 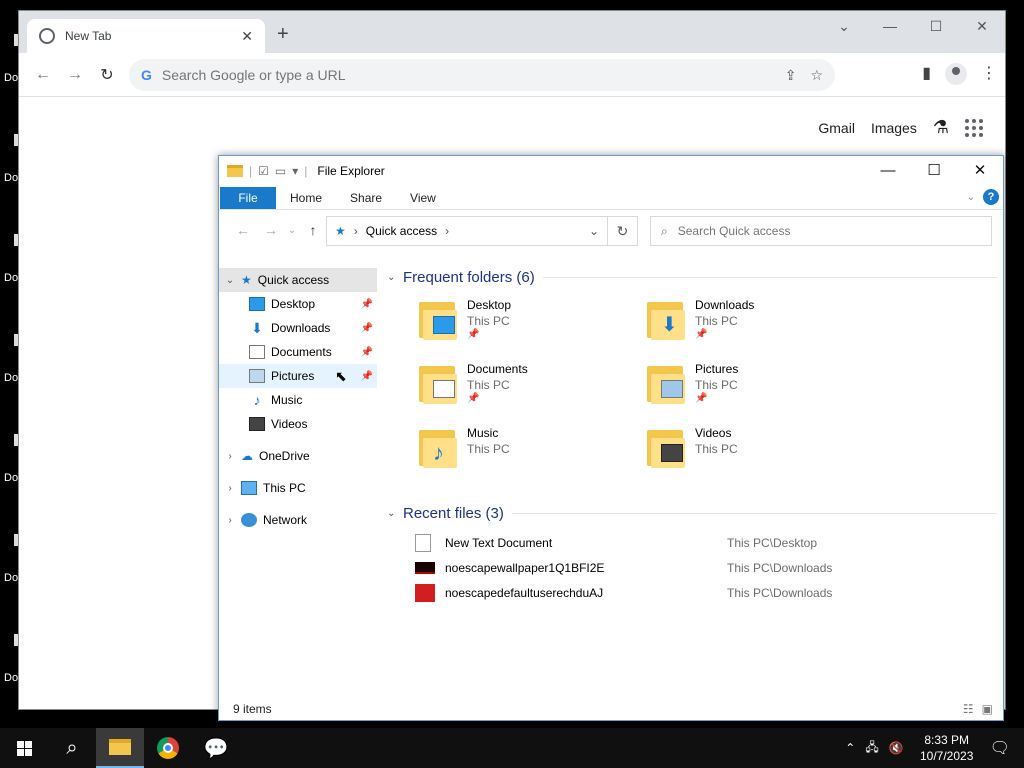 What do you see at coordinates (247, 36) in the screenshot?
I see `tab-close-icon: ✕` at bounding box center [247, 36].